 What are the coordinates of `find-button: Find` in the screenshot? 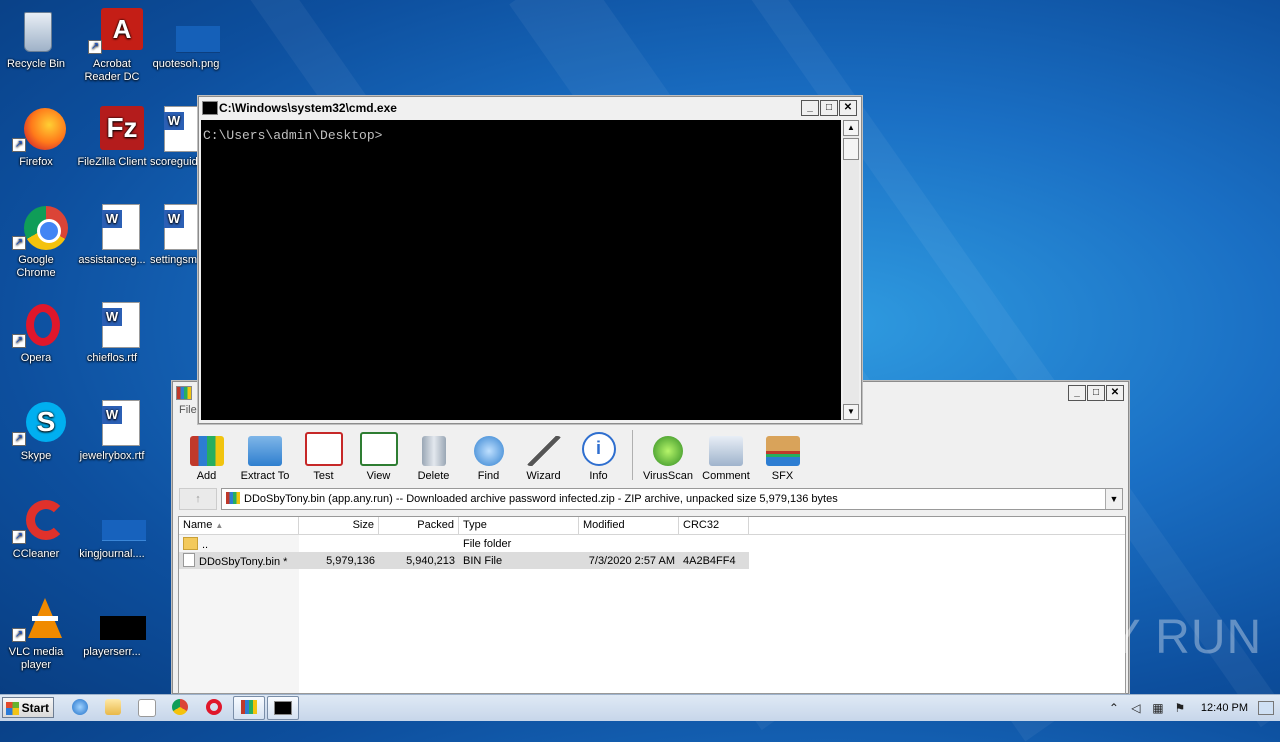 It's located at (488, 461).